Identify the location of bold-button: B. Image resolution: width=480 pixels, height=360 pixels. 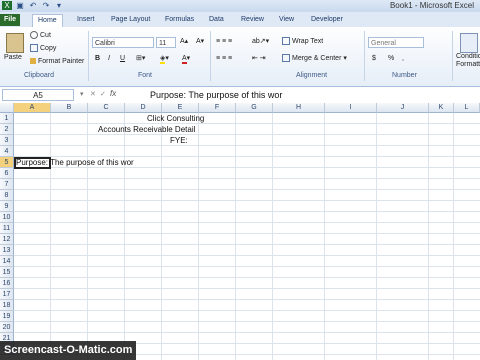
(97, 59).